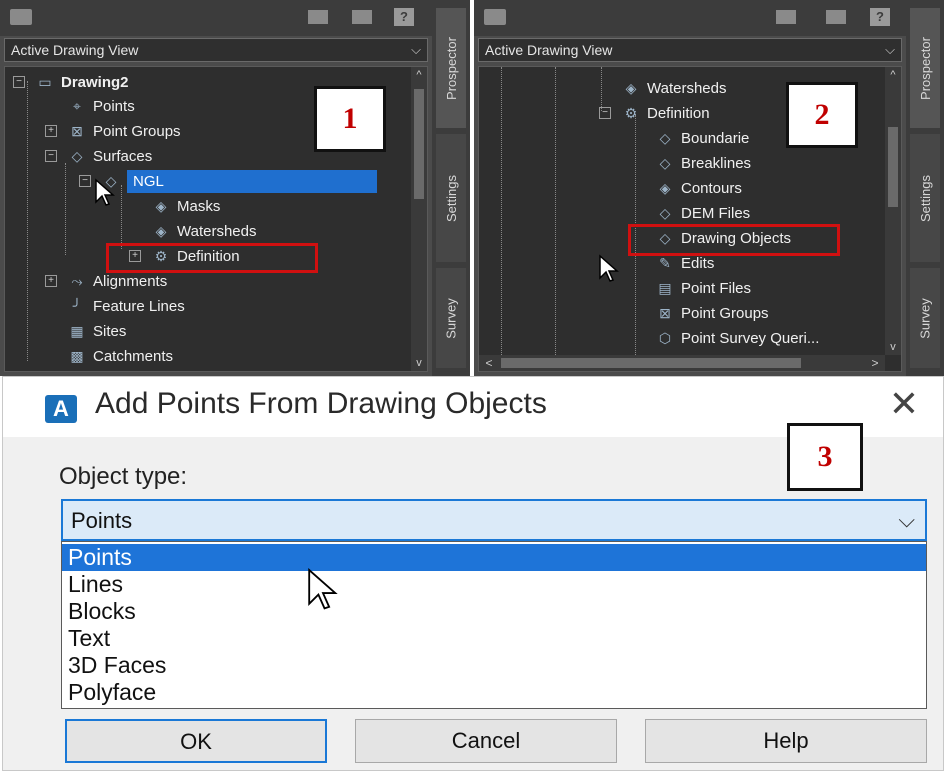 The image size is (944, 771). Describe the element at coordinates (786, 741) in the screenshot. I see `help-button: Help` at that location.